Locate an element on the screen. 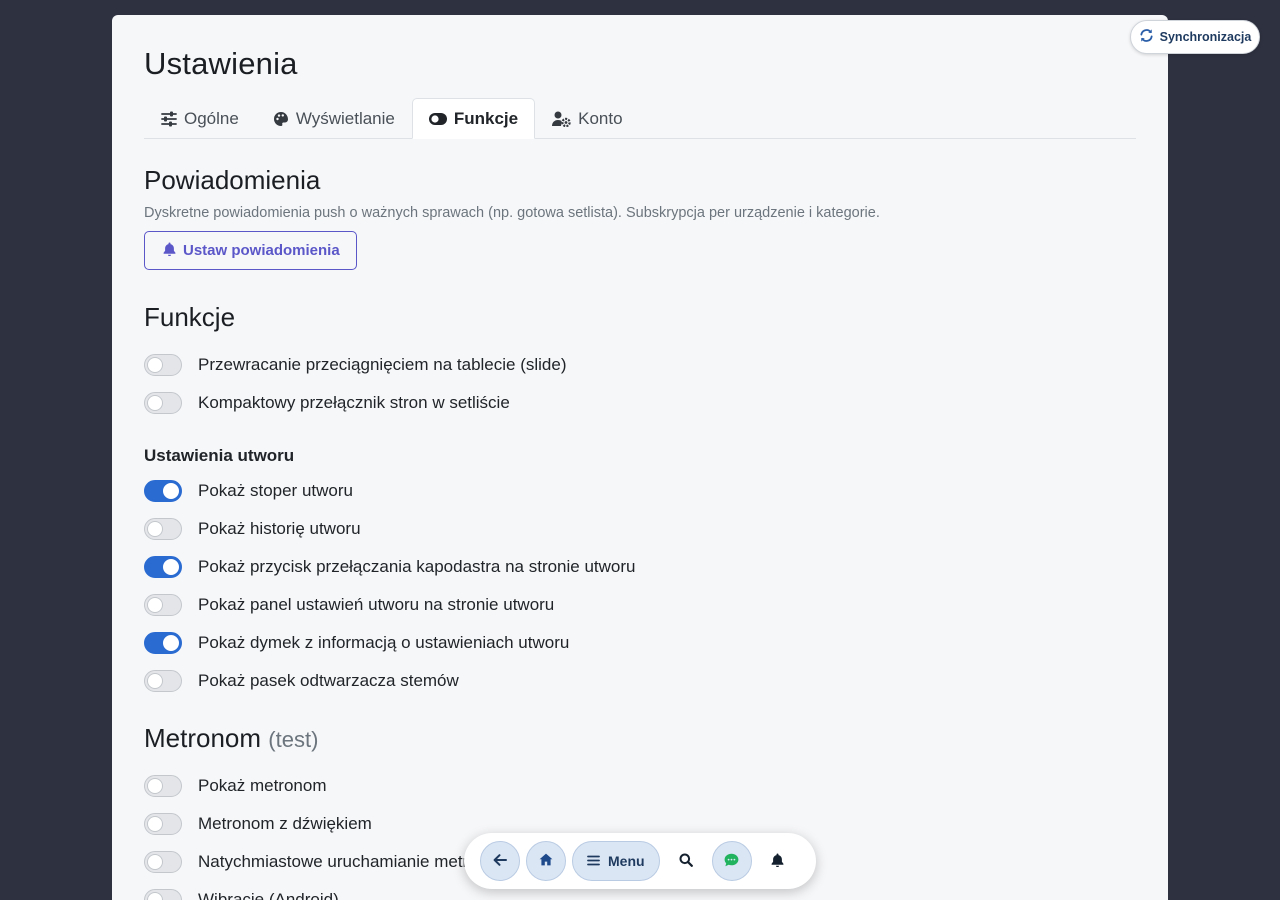 This screenshot has width=1280, height=900. tab-display: Wyświetlanie is located at coordinates (334, 118).